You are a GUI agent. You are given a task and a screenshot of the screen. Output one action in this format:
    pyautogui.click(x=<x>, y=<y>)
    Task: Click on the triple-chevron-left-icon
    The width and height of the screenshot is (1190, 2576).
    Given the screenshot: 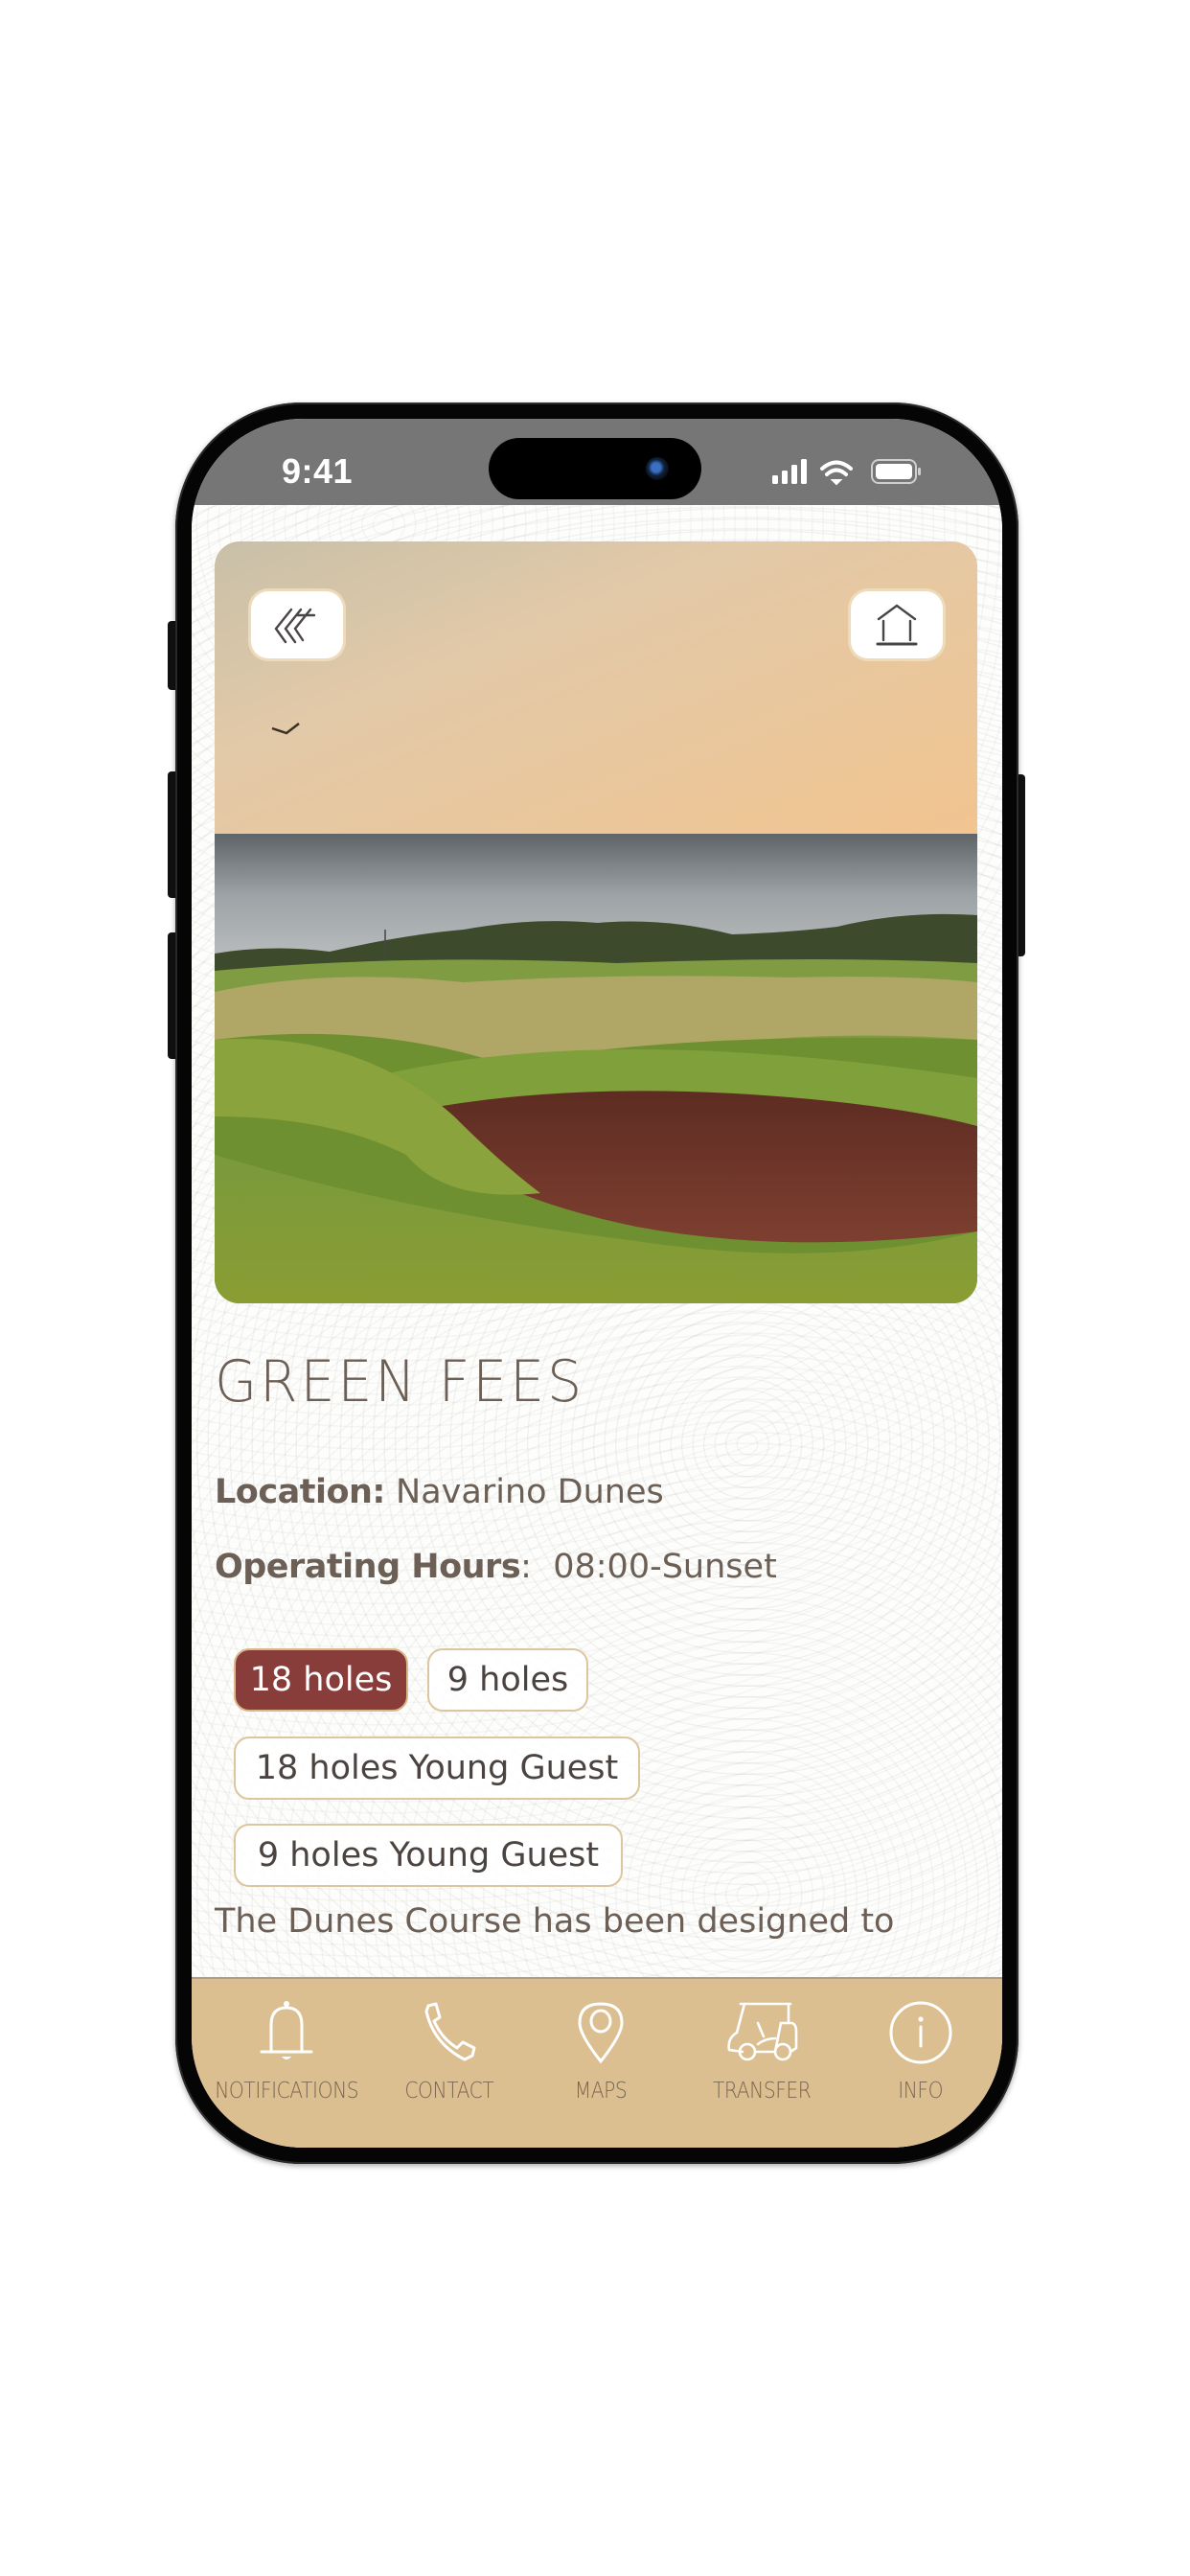 What is the action you would take?
    pyautogui.click(x=295, y=626)
    